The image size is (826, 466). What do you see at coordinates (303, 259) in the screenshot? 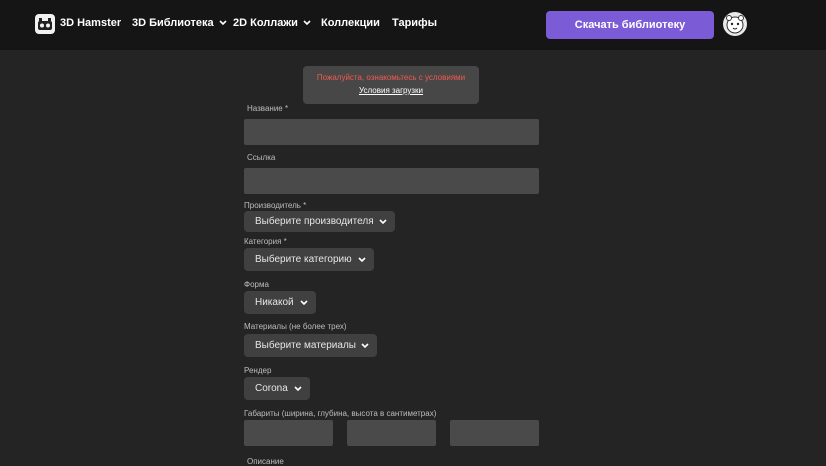
I see `category-select-value: Выберите категорию` at bounding box center [303, 259].